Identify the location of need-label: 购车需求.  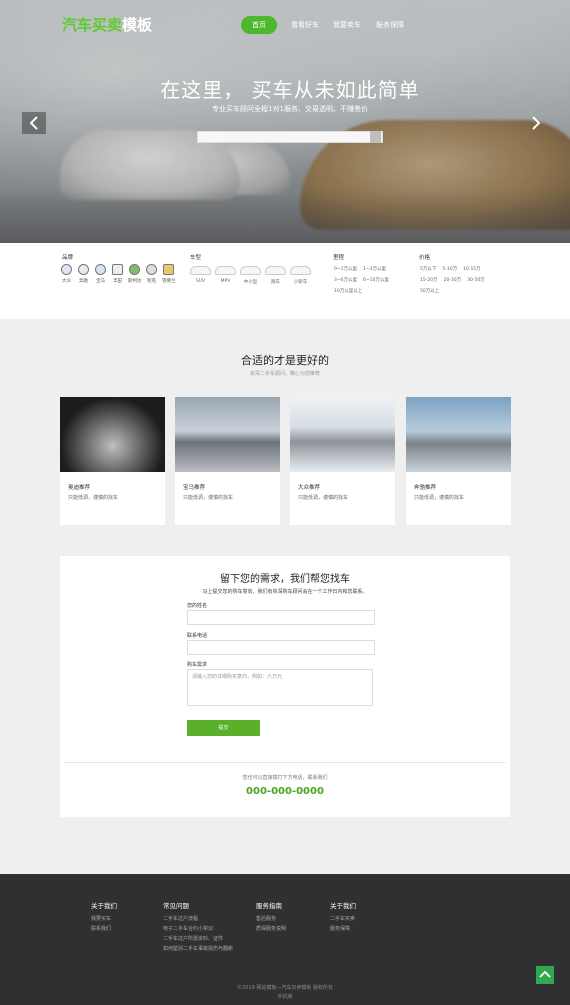
(197, 665).